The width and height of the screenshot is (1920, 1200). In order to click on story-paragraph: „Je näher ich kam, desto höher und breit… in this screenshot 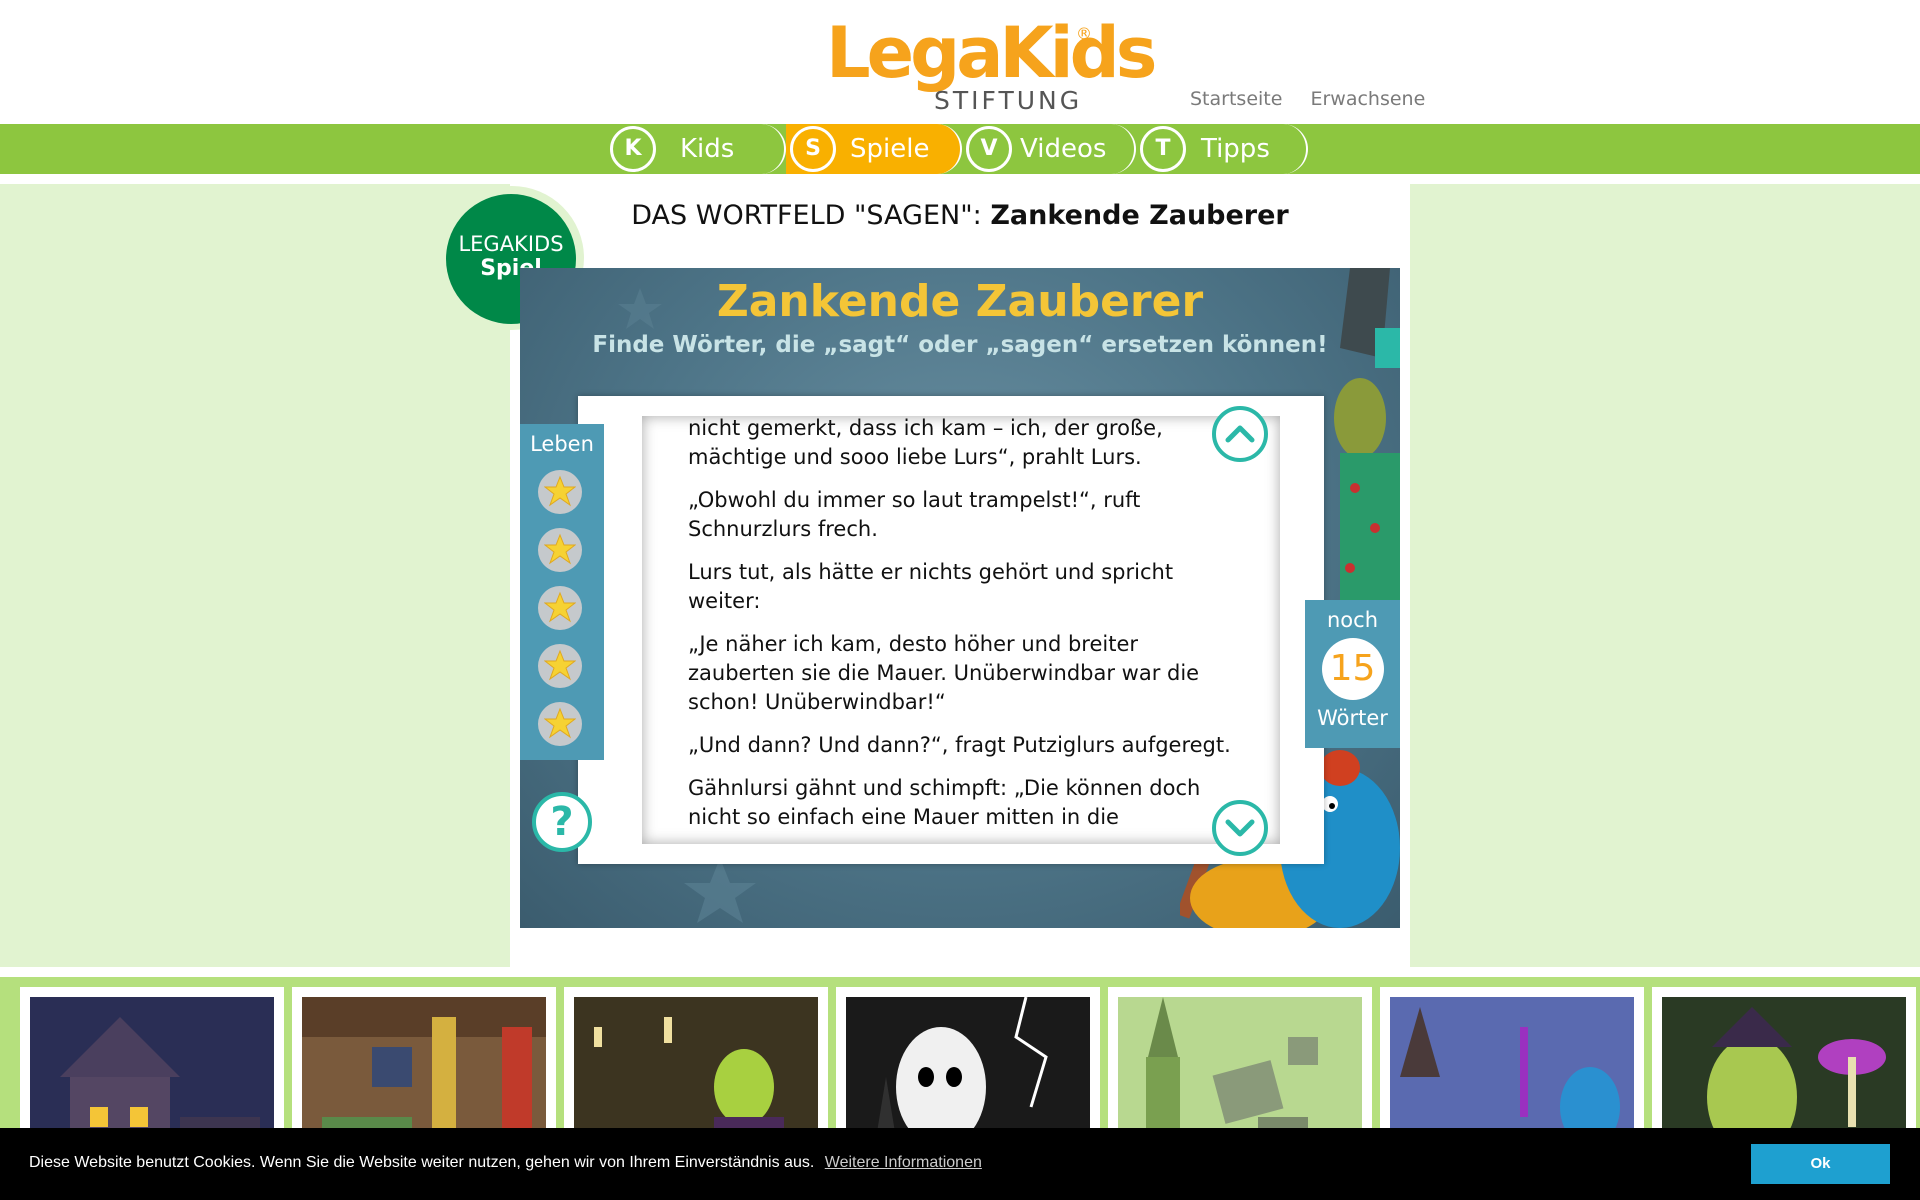, I will do `click(968, 673)`.